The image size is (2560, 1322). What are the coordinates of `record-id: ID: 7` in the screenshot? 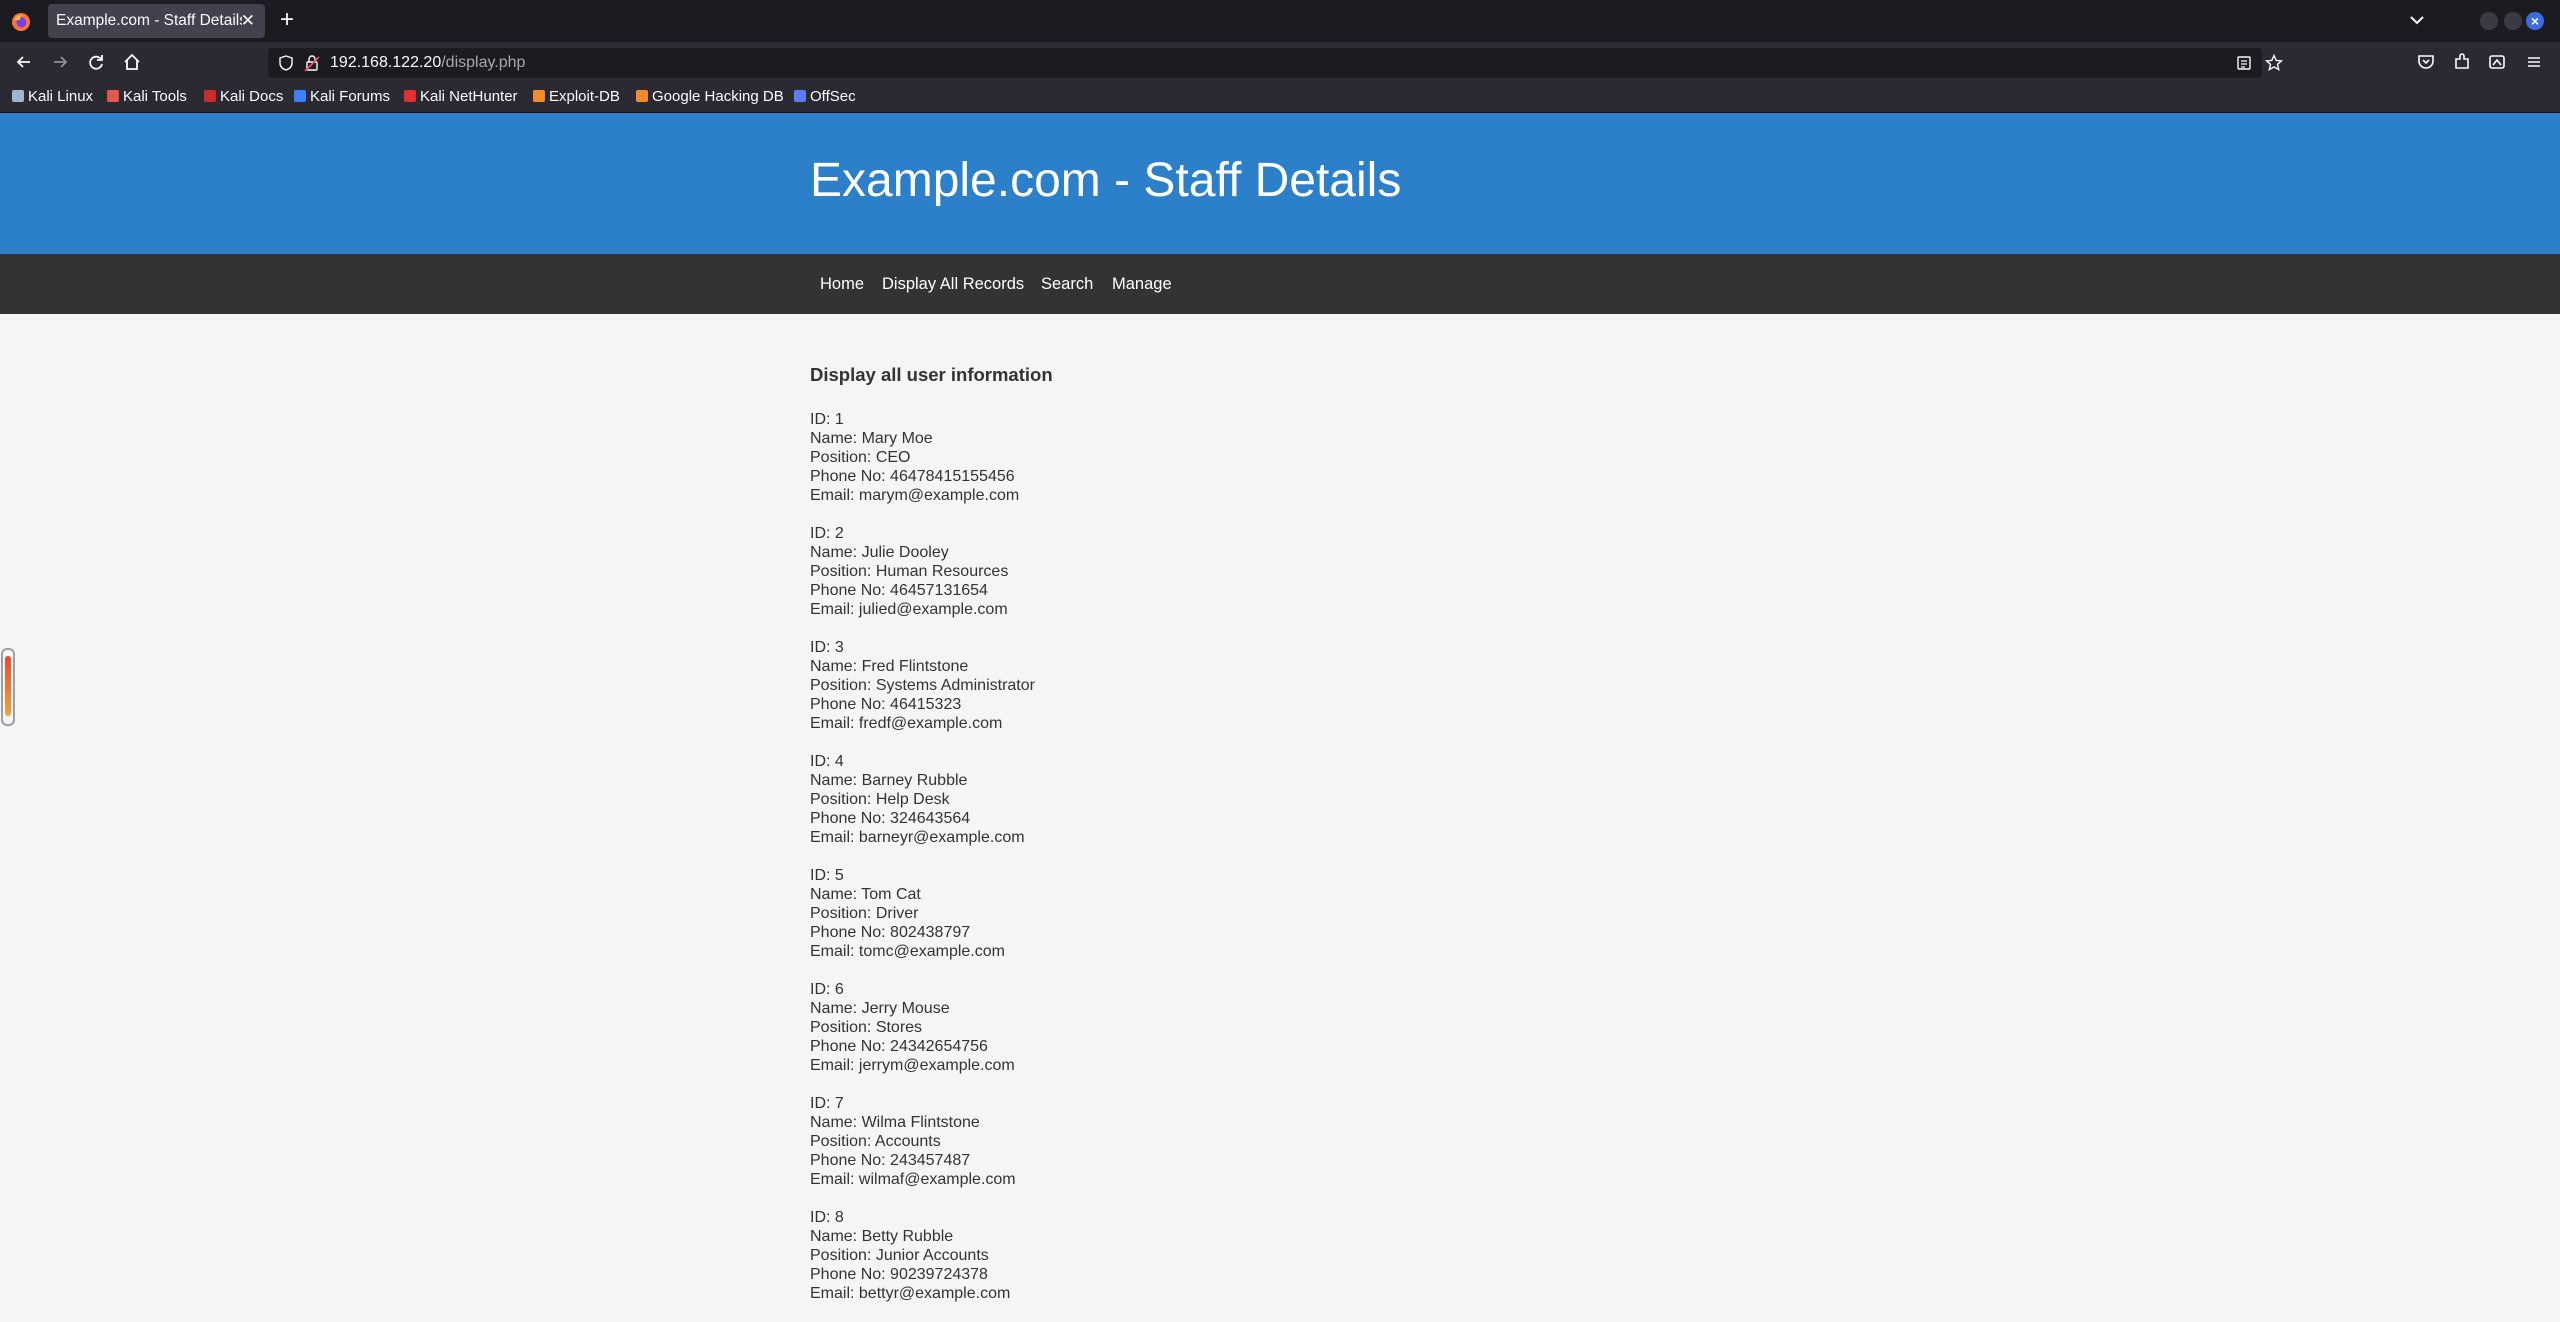 It's located at (827, 1103).